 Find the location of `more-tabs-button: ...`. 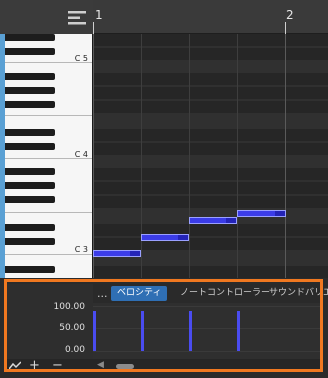

more-tabs-button: ... is located at coordinates (102, 293).